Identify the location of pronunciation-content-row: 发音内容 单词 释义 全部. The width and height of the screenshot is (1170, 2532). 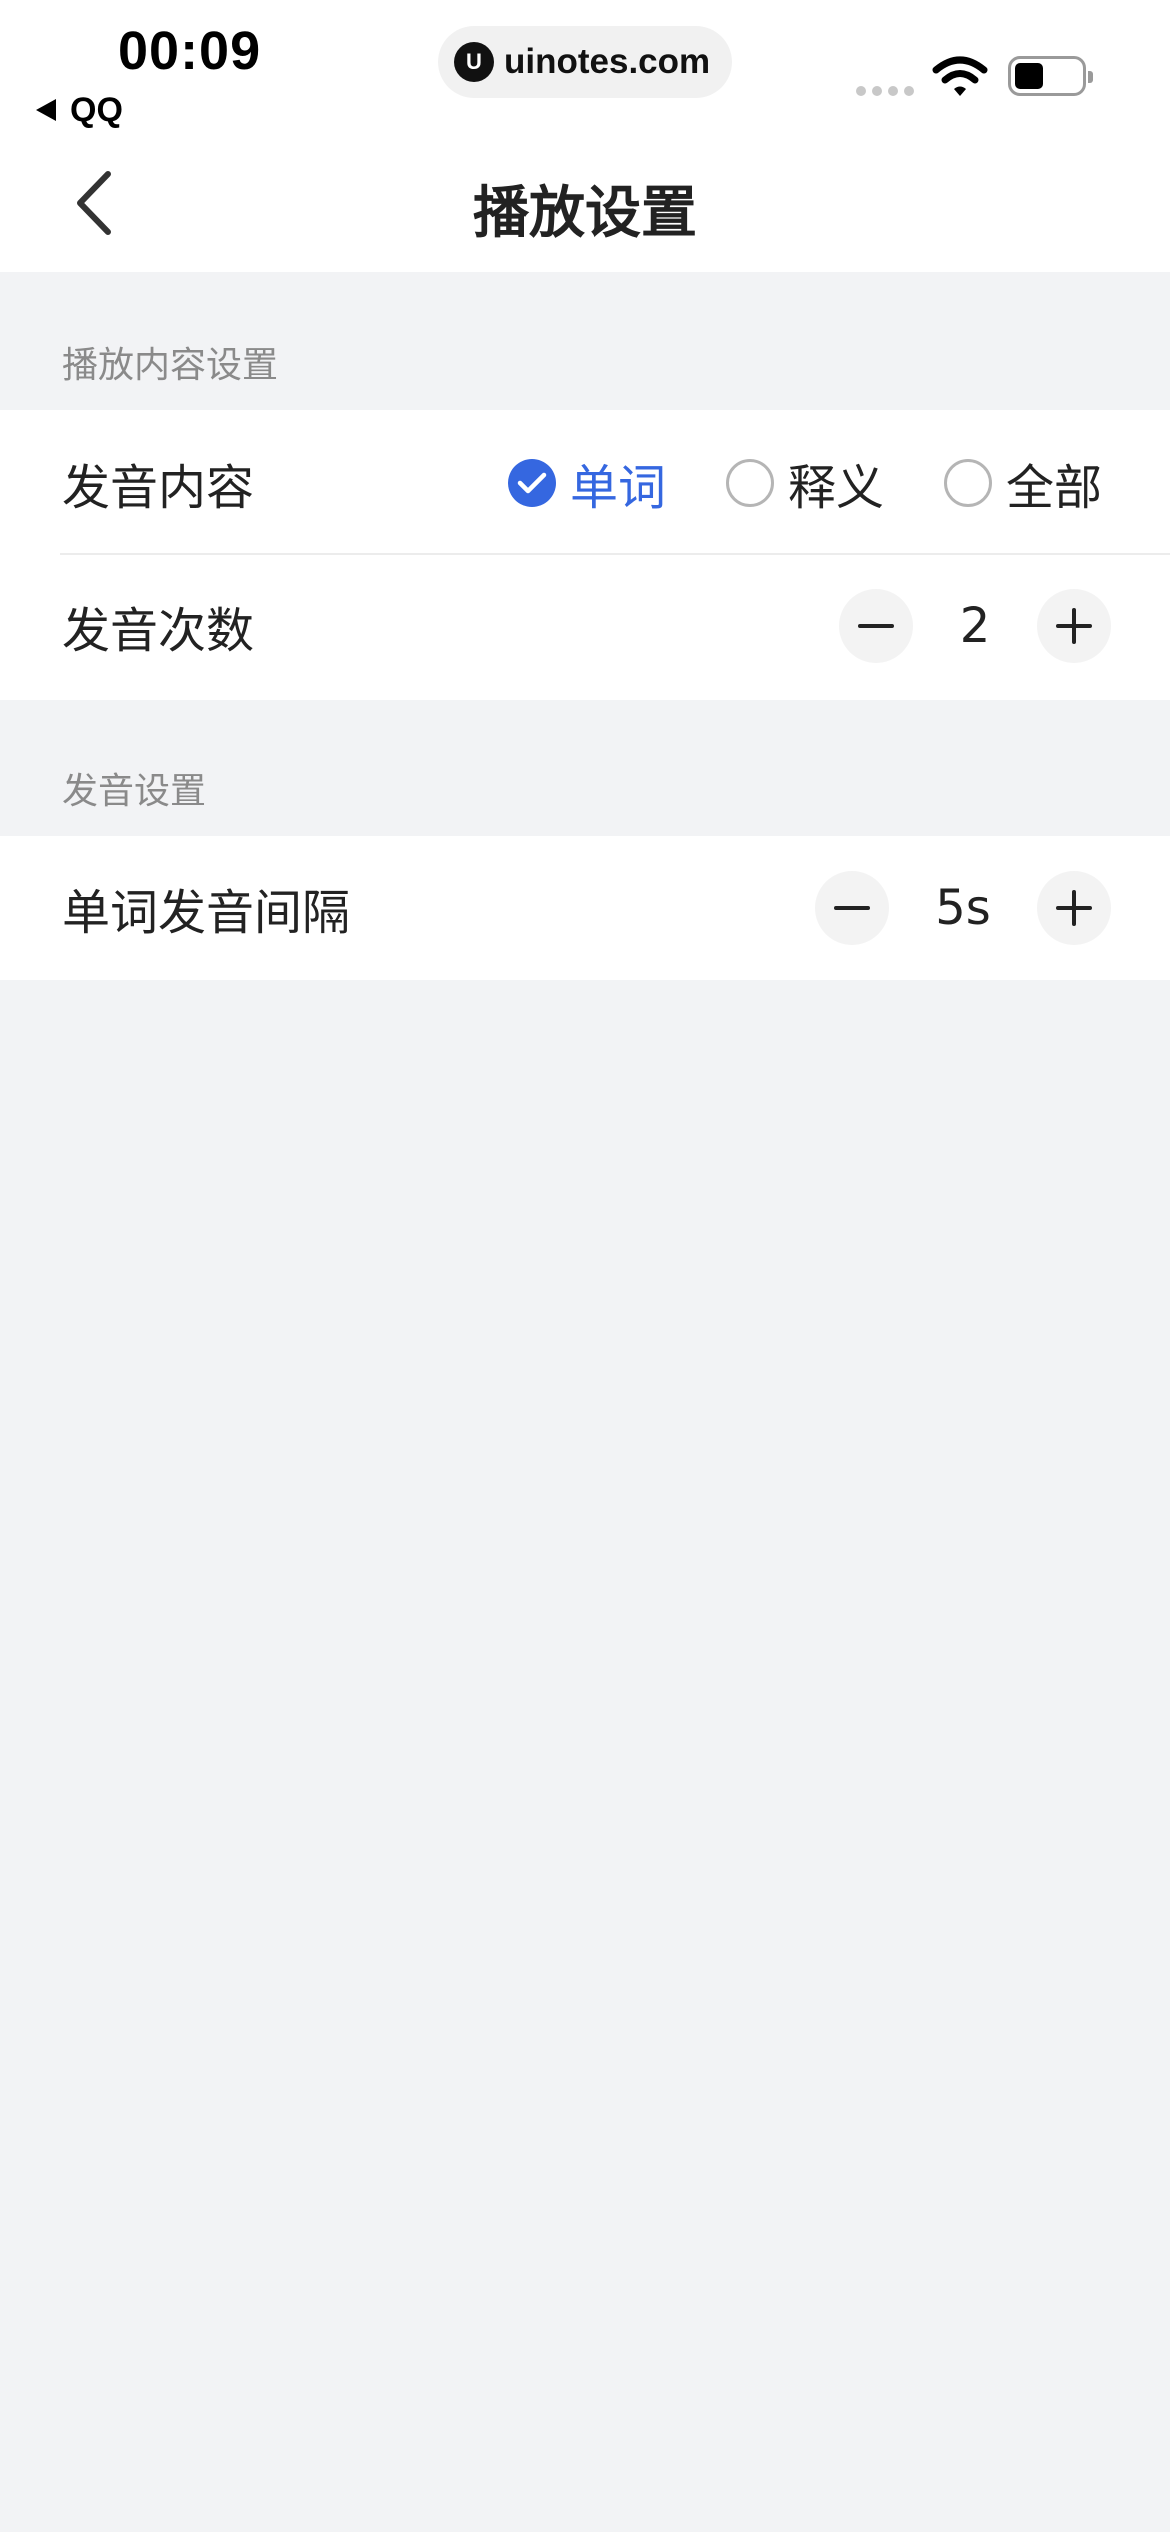
(585, 483).